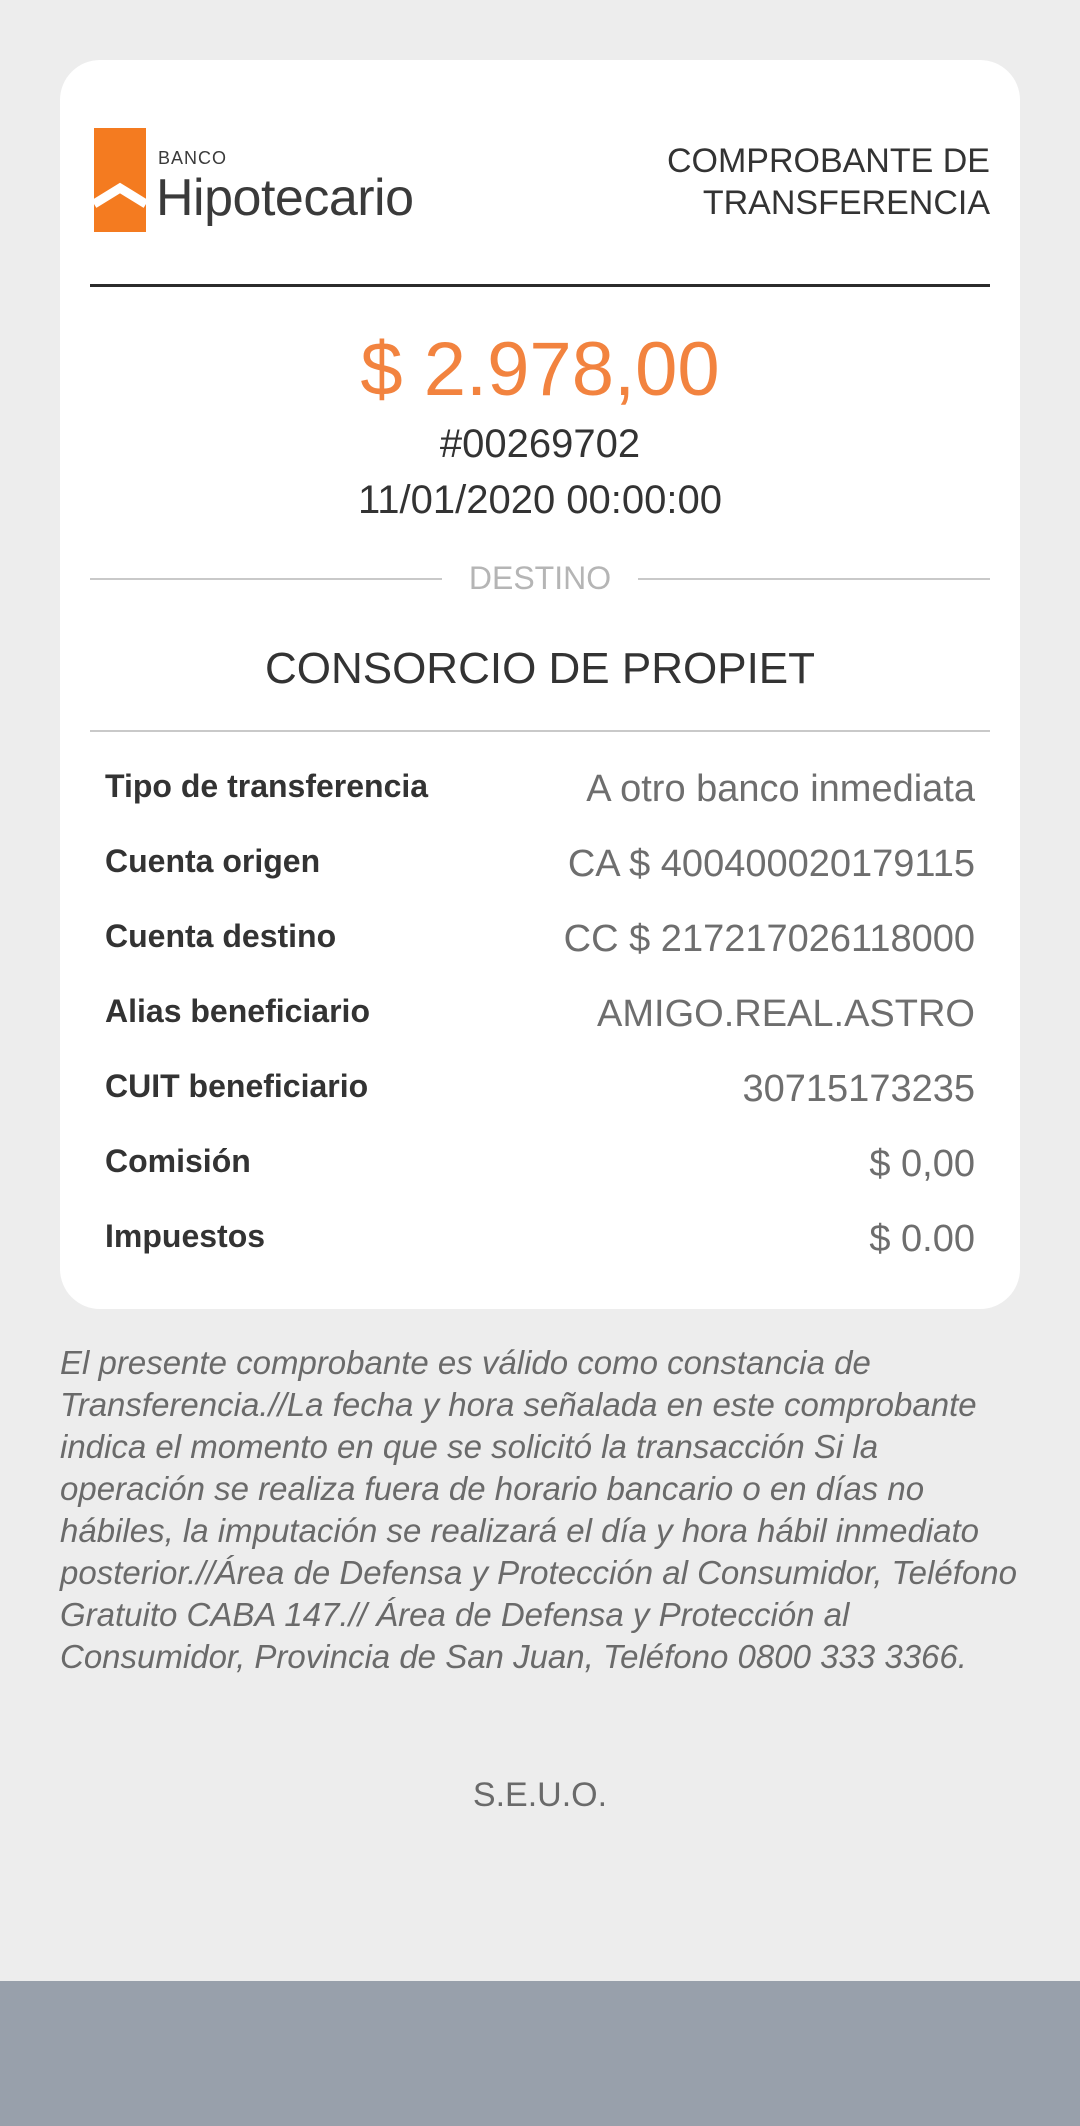  What do you see at coordinates (540, 2053) in the screenshot?
I see `bottom-bar` at bounding box center [540, 2053].